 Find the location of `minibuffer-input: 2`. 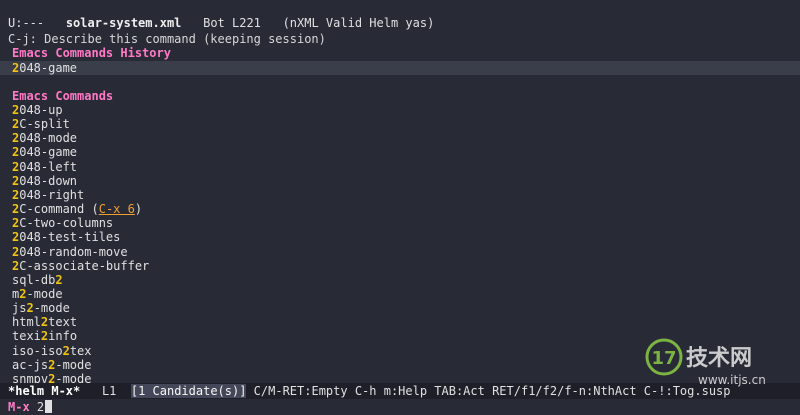

minibuffer-input: 2 is located at coordinates (40, 407).